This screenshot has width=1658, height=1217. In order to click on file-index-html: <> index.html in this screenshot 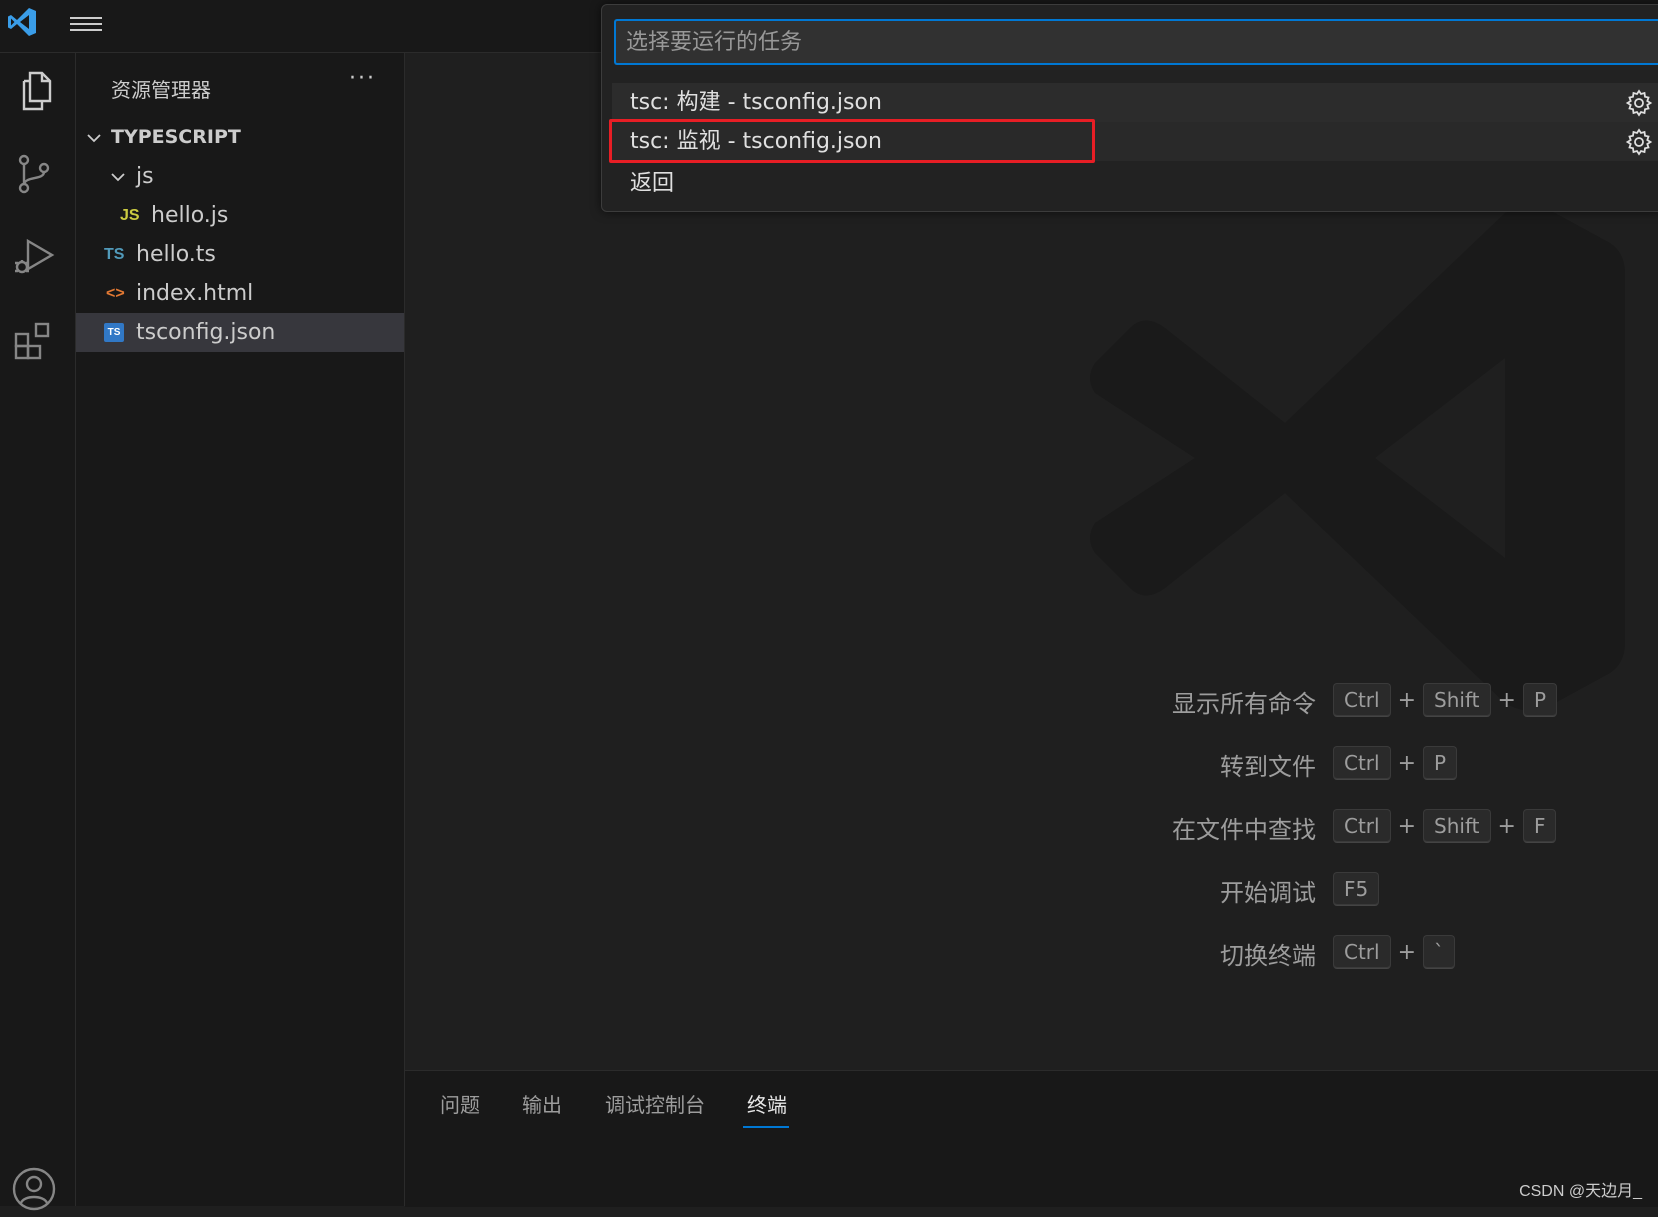, I will do `click(240, 293)`.